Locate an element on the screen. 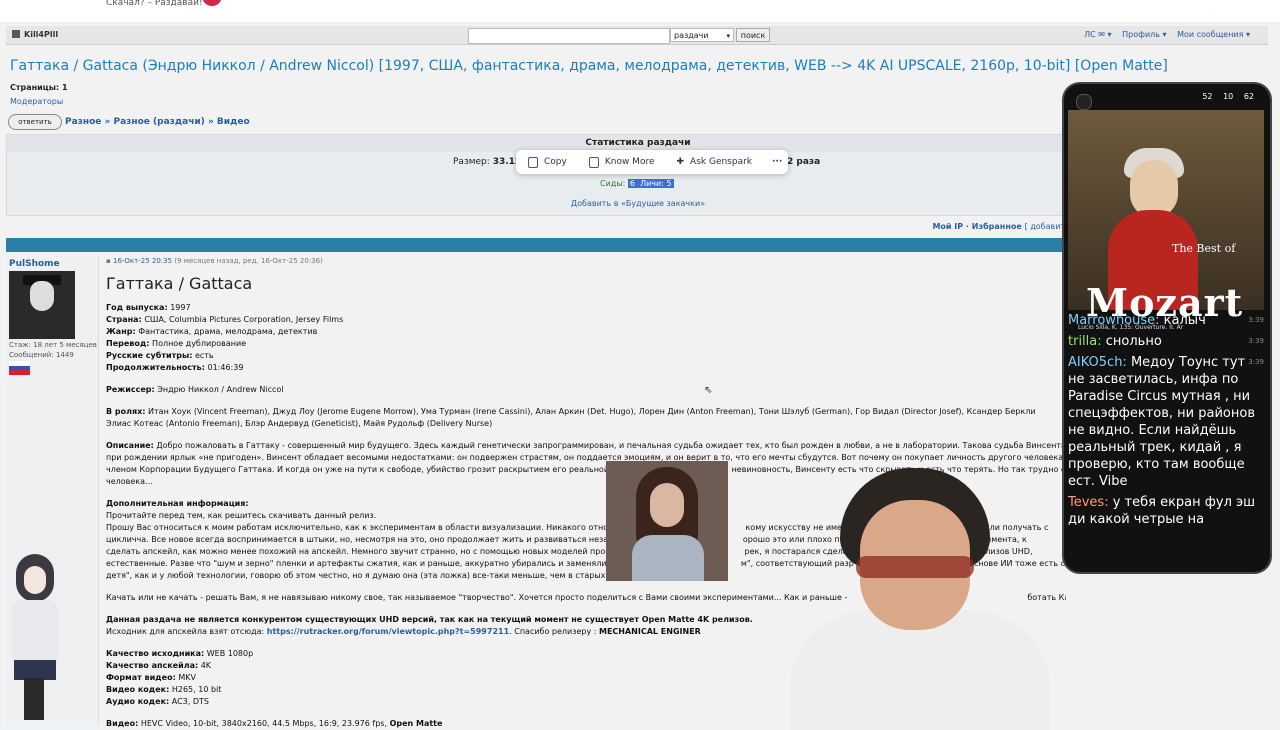 This screenshot has width=1280, height=730. author-experience: Стаж: 18 лет 5 месяцев is located at coordinates (53, 345).